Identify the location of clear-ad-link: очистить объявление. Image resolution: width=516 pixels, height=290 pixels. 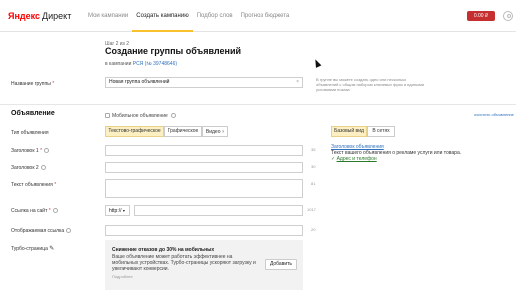
(494, 114).